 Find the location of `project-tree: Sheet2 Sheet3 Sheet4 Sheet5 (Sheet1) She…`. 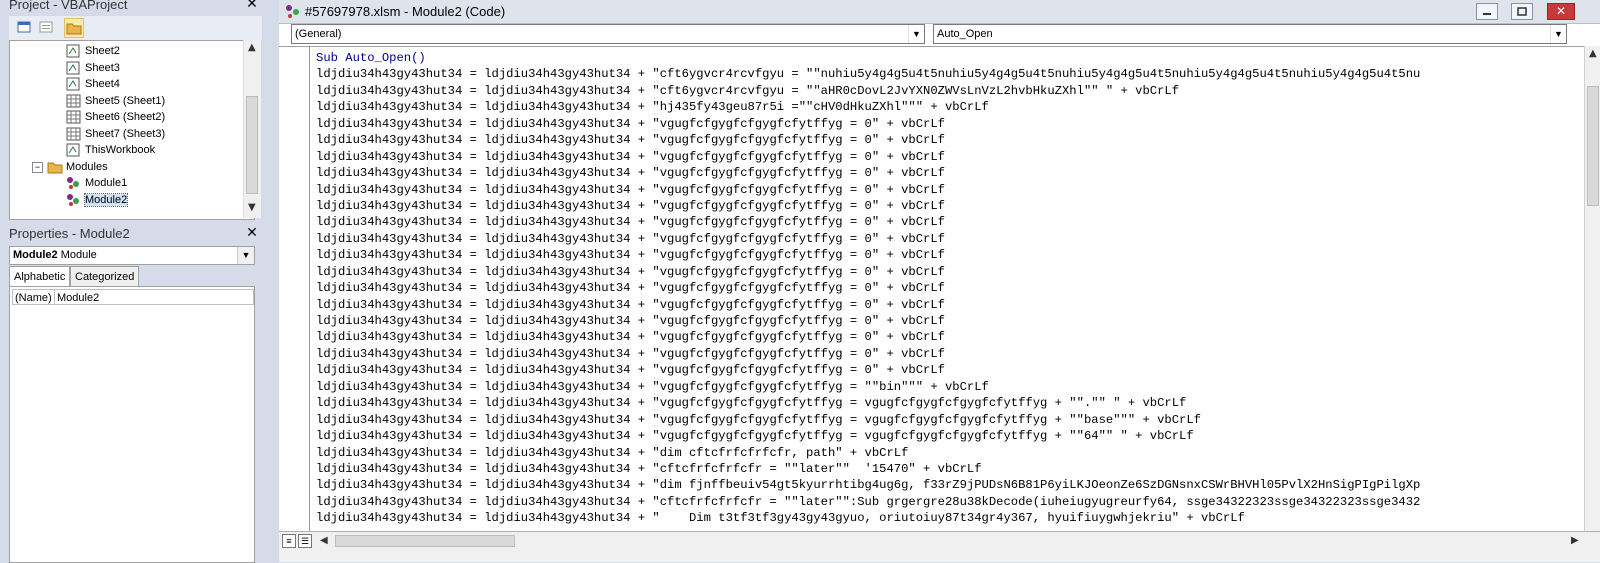

project-tree: Sheet2 Sheet3 Sheet4 Sheet5 (Sheet1) She… is located at coordinates (132, 130).